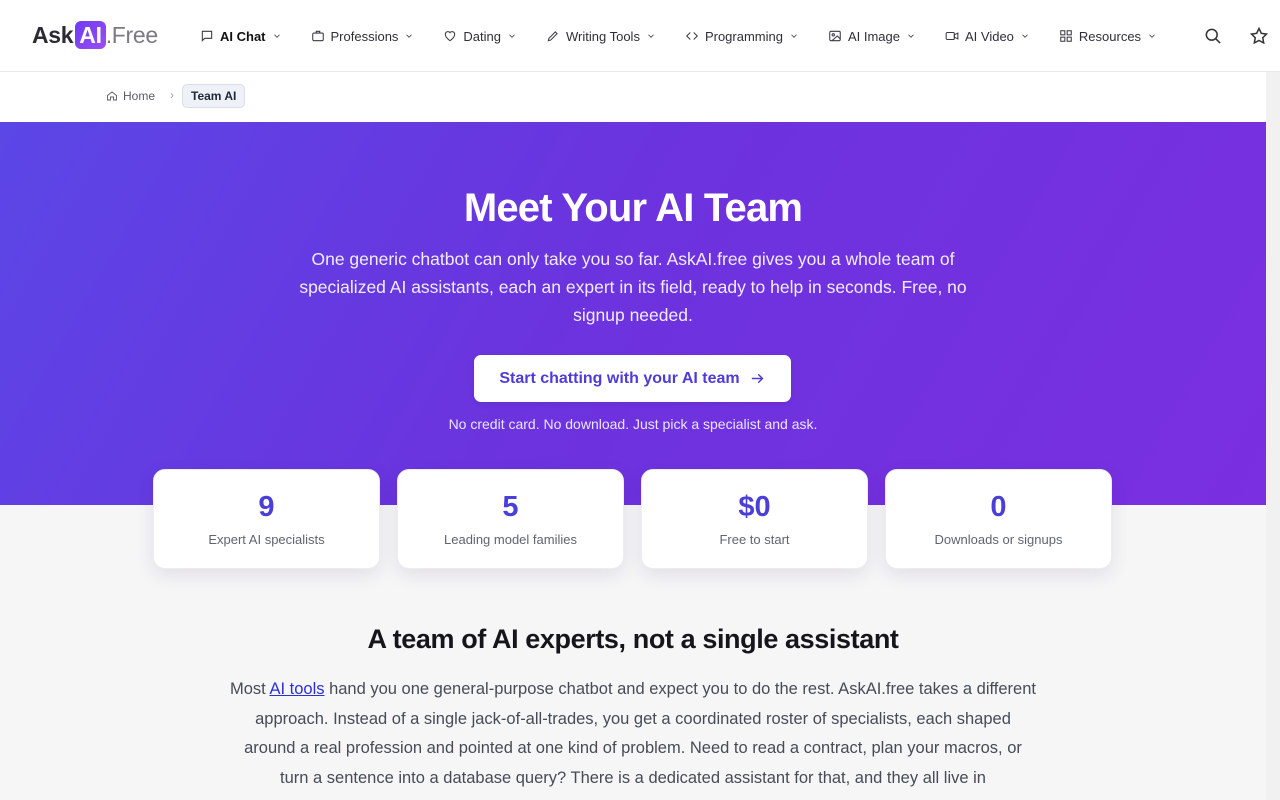 The image size is (1280, 800). I want to click on logo-ai-badge: AI, so click(90, 35).